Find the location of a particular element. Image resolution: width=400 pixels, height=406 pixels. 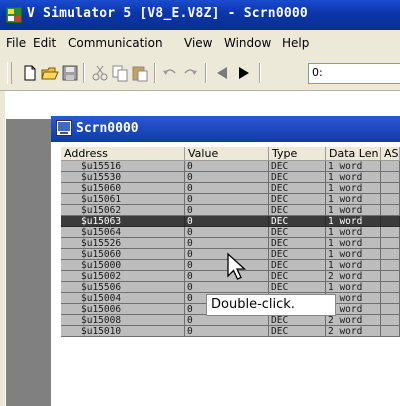

redo-icon is located at coordinates (190, 73).